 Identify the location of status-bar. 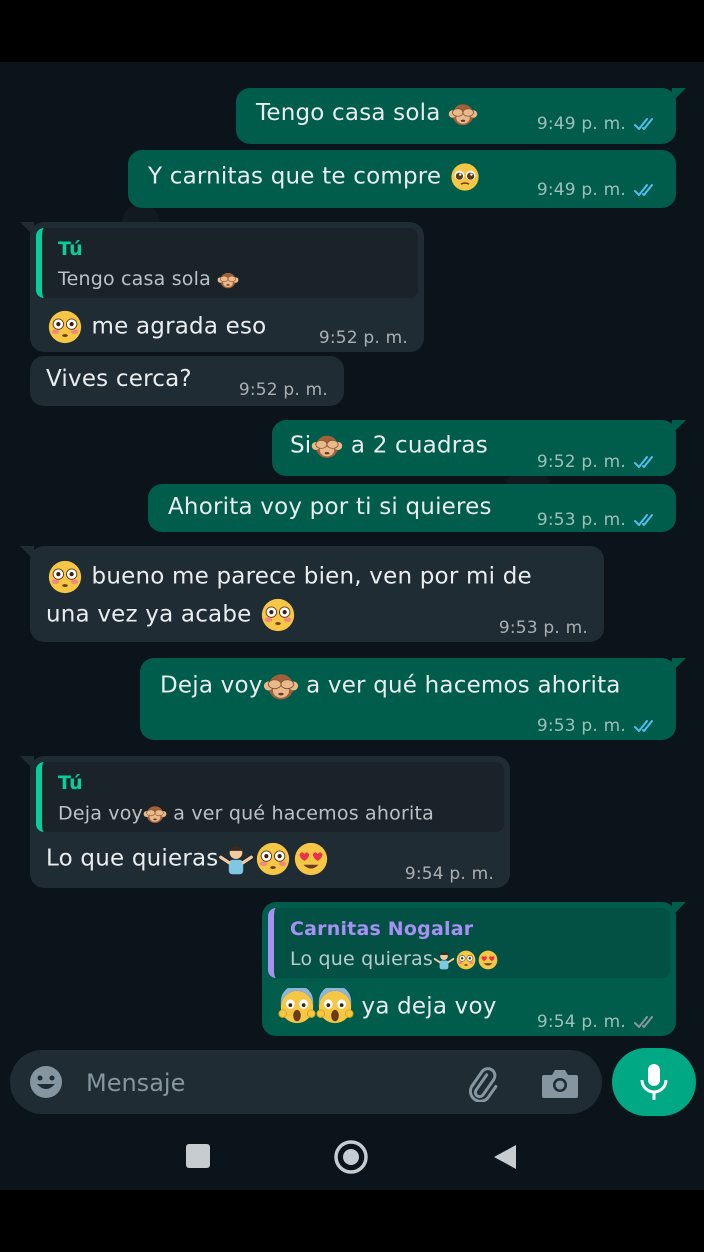
(352, 31).